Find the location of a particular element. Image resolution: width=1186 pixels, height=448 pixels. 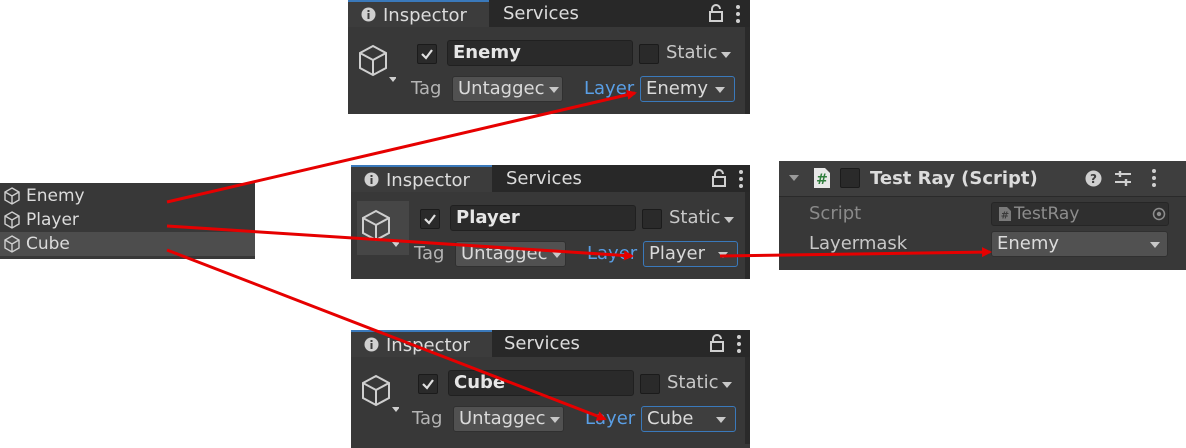

hierarchy-panel: Enemy Player Cube is located at coordinates (127, 221).